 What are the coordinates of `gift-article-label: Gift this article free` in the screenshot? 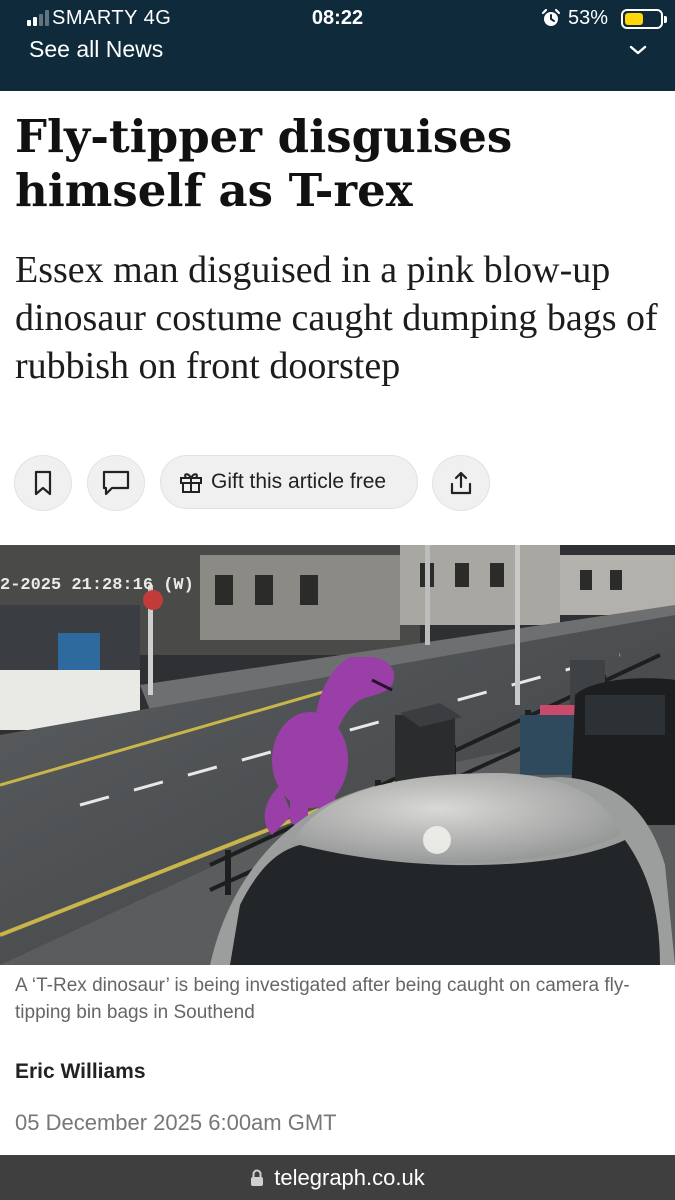 It's located at (299, 481).